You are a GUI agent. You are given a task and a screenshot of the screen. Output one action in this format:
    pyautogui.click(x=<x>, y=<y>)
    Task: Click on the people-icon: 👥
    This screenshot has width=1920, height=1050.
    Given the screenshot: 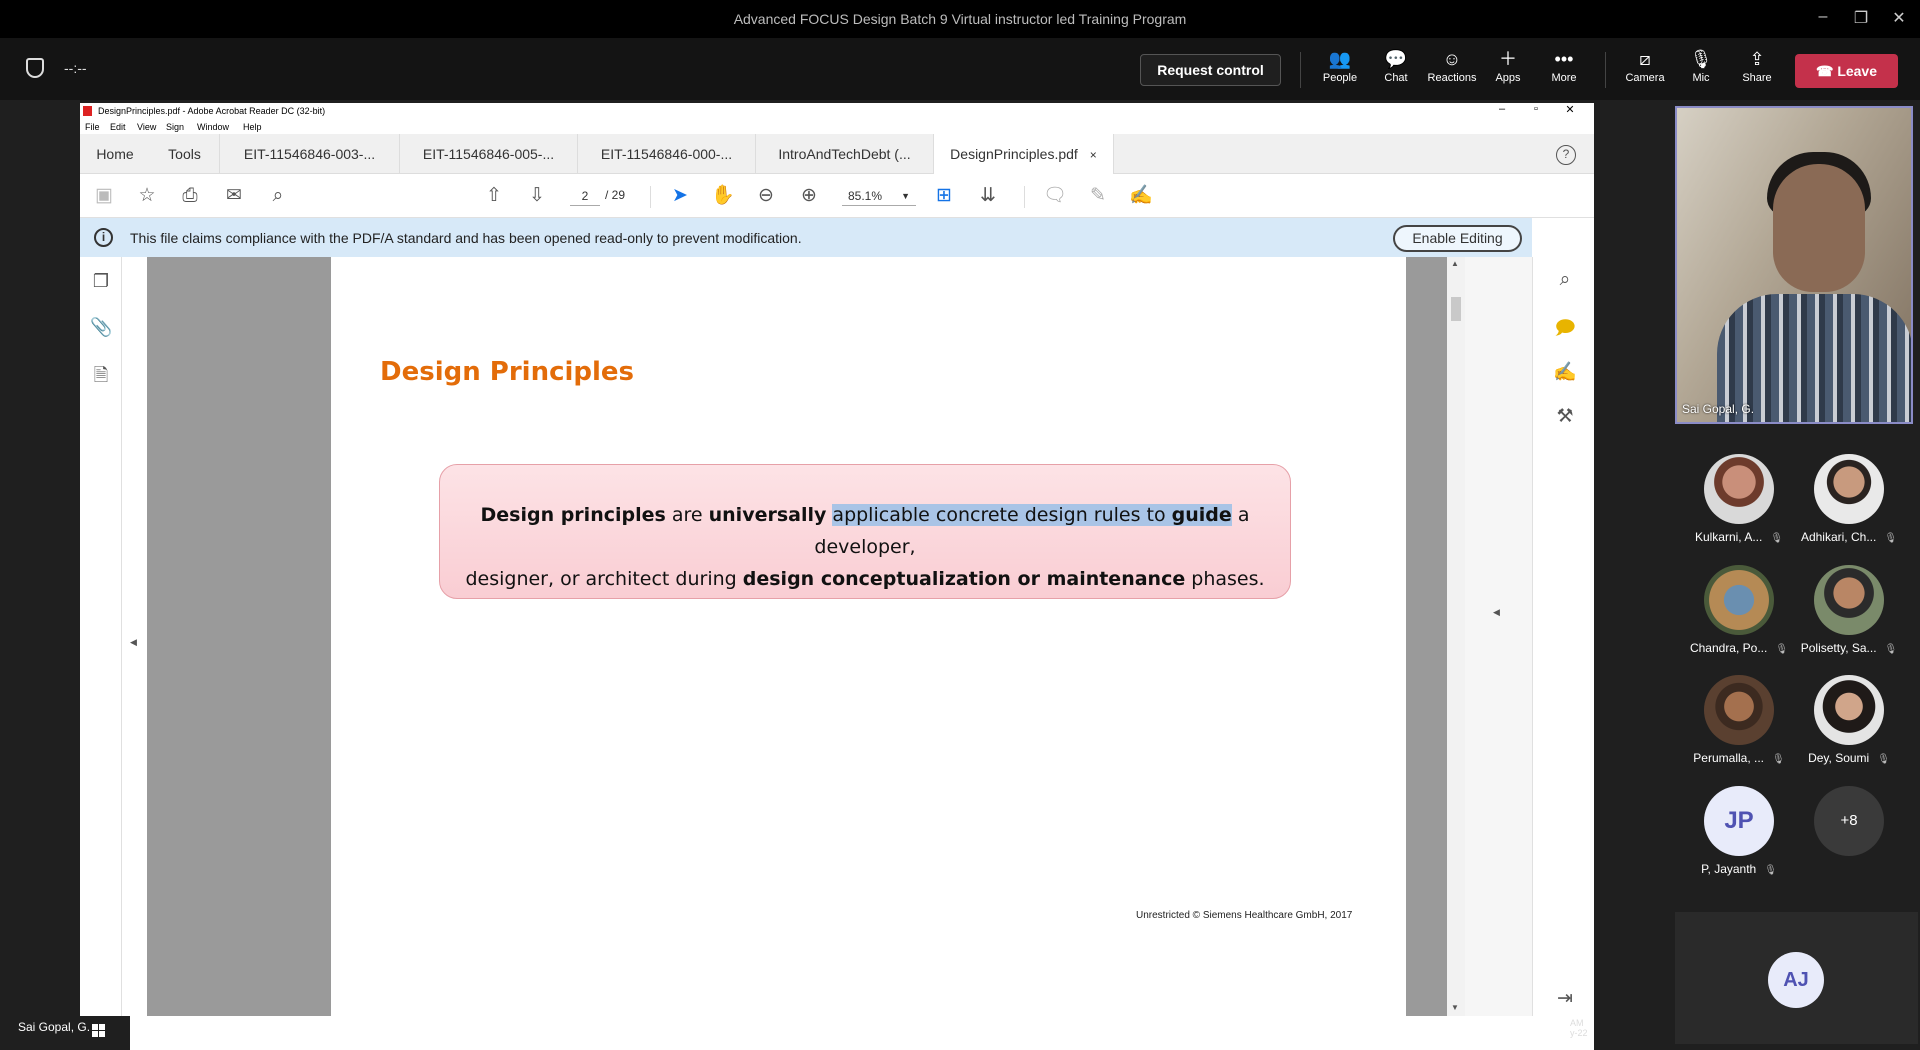 What is the action you would take?
    pyautogui.click(x=1340, y=59)
    